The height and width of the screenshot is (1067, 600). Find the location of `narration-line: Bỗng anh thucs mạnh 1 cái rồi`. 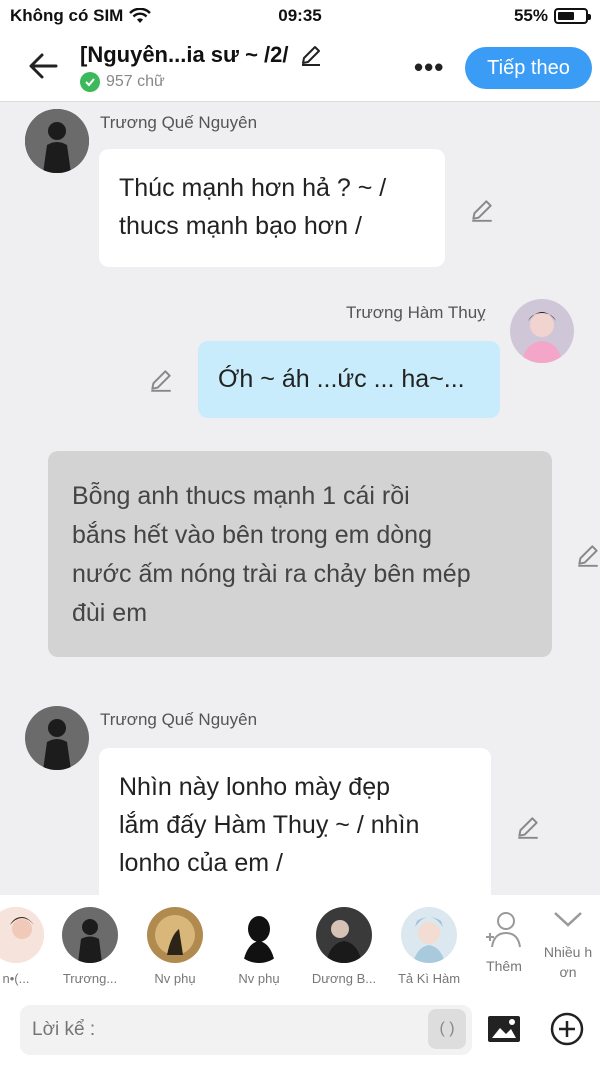

narration-line: Bỗng anh thucs mạnh 1 cái rồi is located at coordinates (241, 496).